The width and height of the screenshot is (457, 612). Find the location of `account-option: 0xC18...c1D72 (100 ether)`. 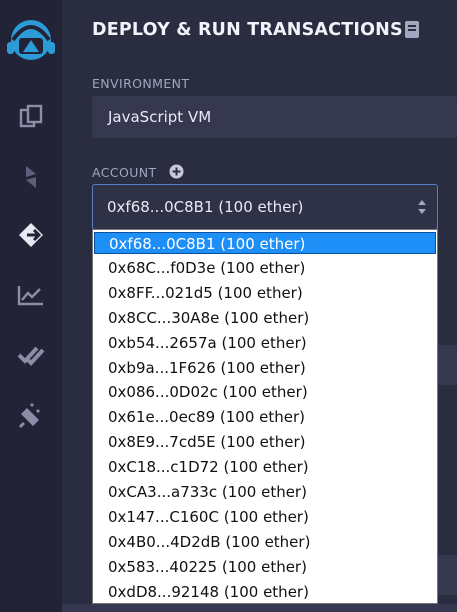

account-option: 0xC18...c1D72 (100 ether) is located at coordinates (265, 467).